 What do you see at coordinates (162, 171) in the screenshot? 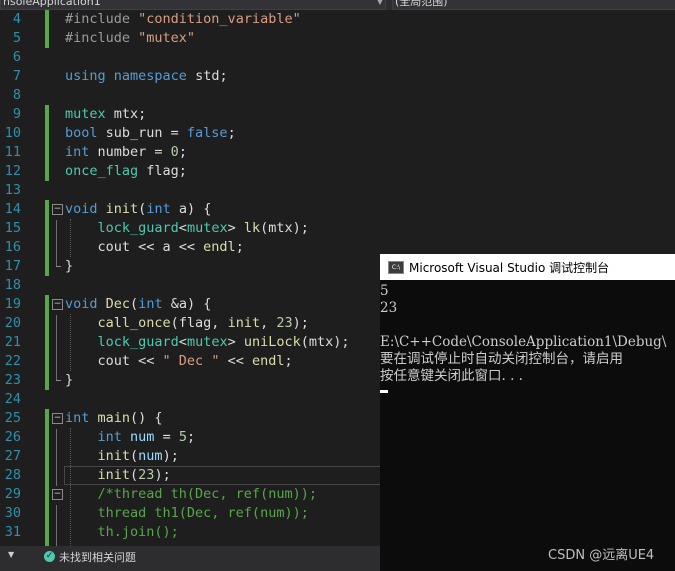
I see `code-token: flag;` at bounding box center [162, 171].